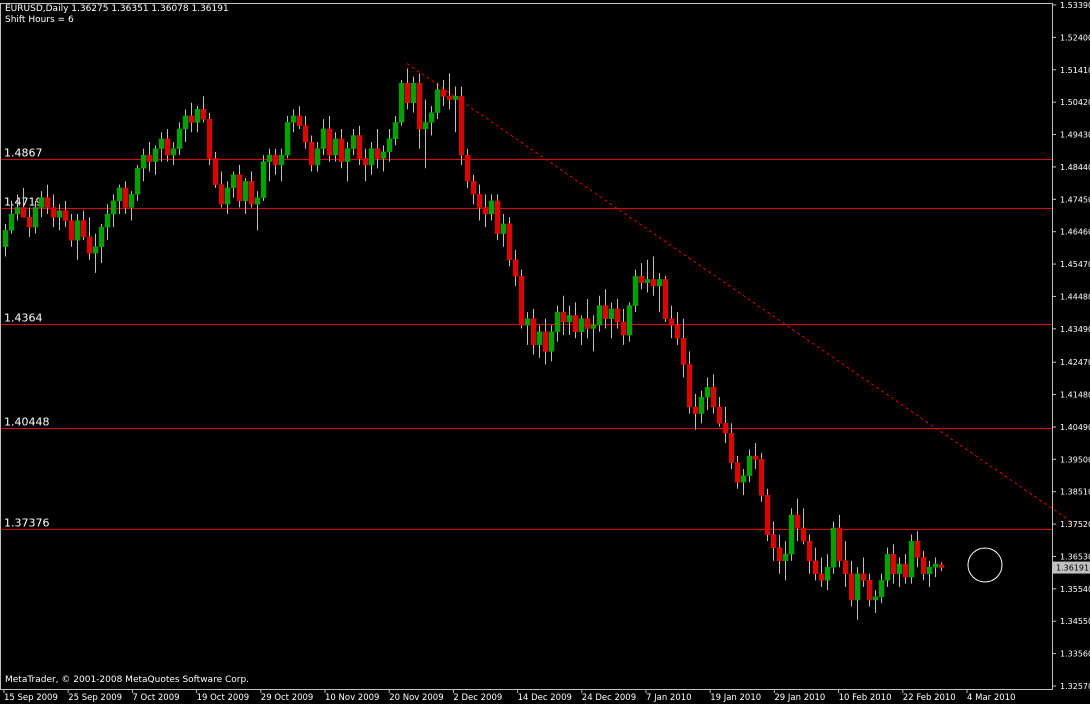 Image resolution: width=1090 pixels, height=704 pixels. What do you see at coordinates (1075, 395) in the screenshot?
I see `y-tick-label: 1.41480` at bounding box center [1075, 395].